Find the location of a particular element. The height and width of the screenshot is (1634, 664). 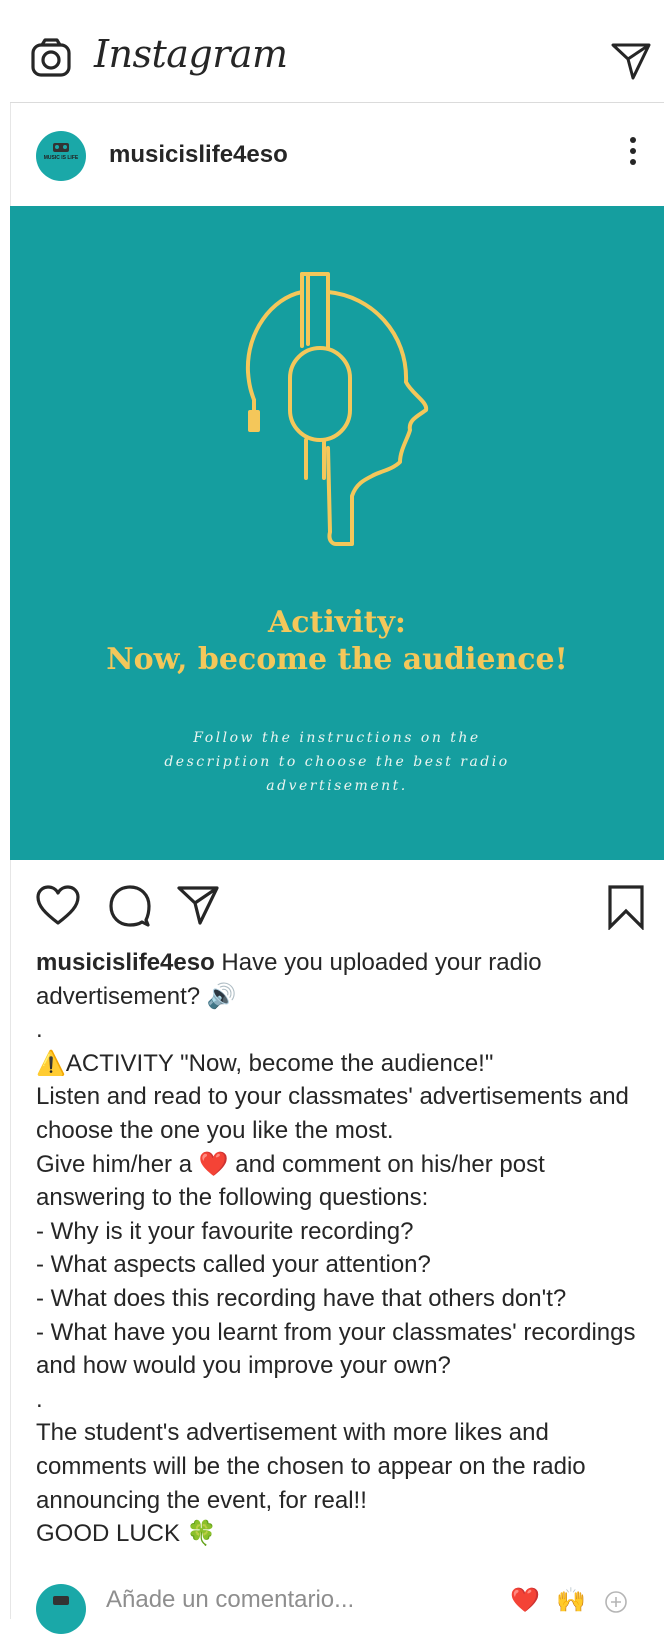

caption-username: musicislife4eso is located at coordinates (125, 962).